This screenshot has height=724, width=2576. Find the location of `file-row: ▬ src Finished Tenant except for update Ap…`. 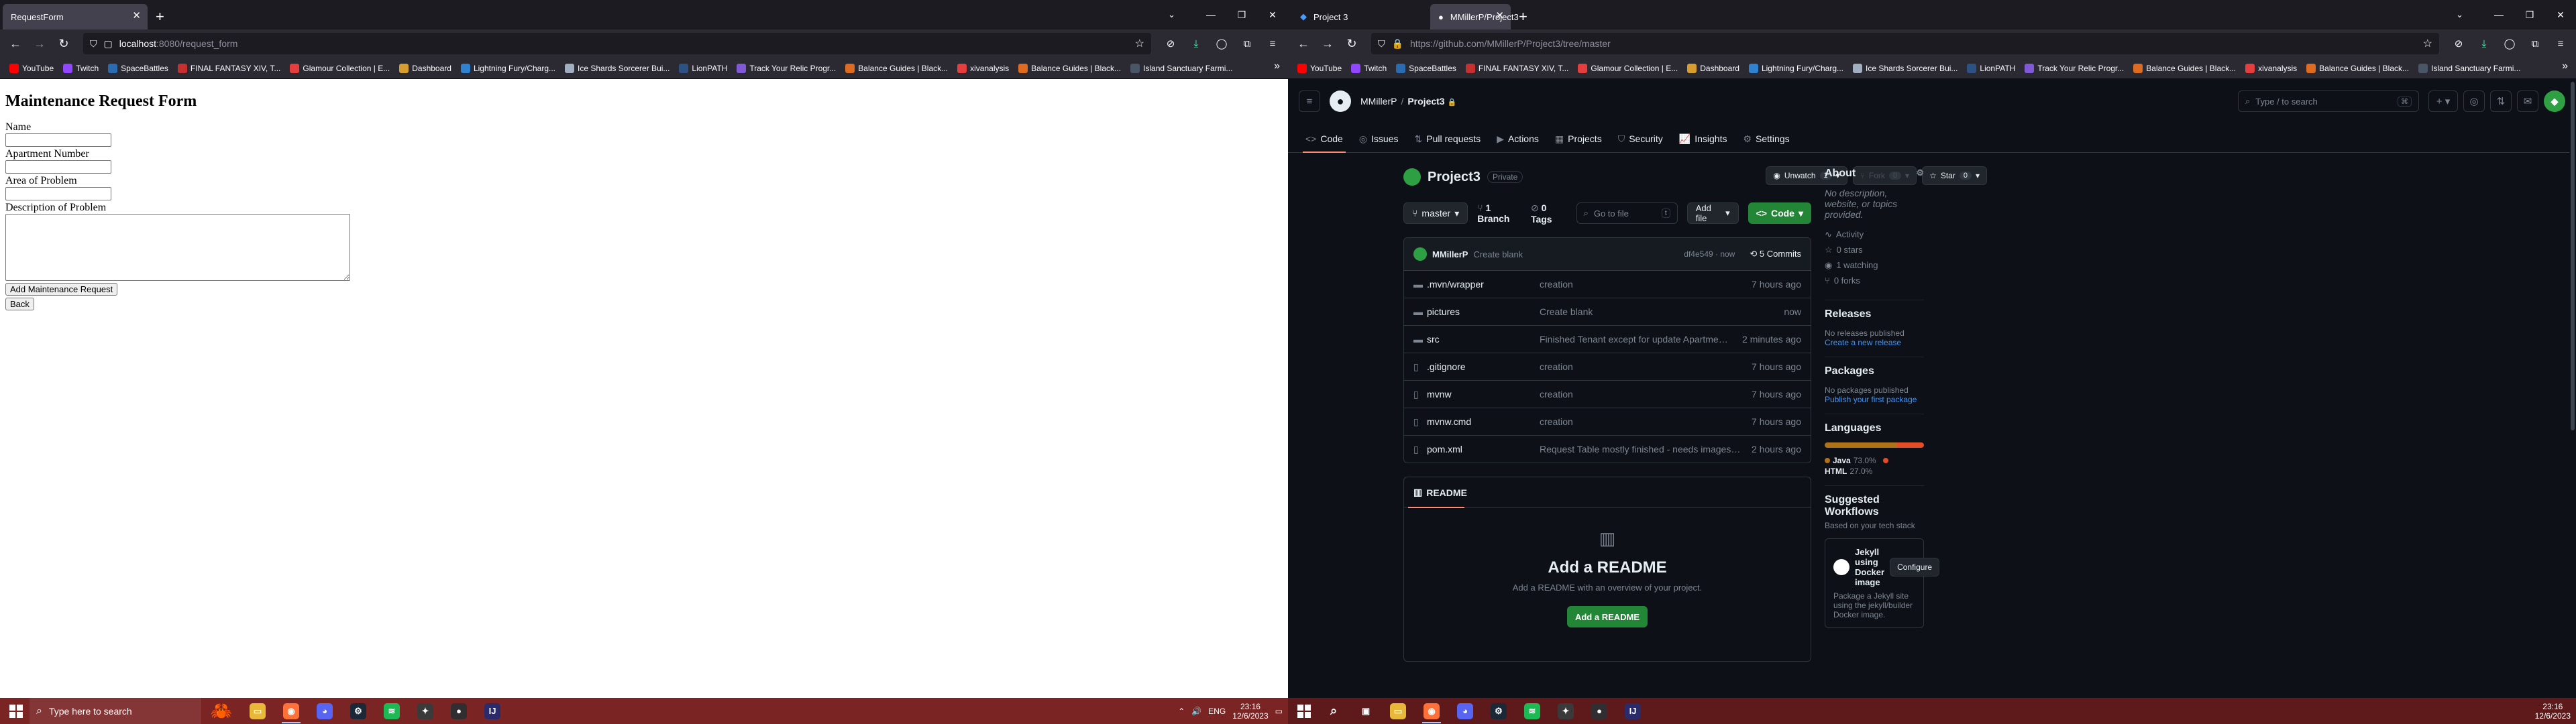

file-row: ▬ src Finished Tenant except for update Ap… is located at coordinates (1607, 339).